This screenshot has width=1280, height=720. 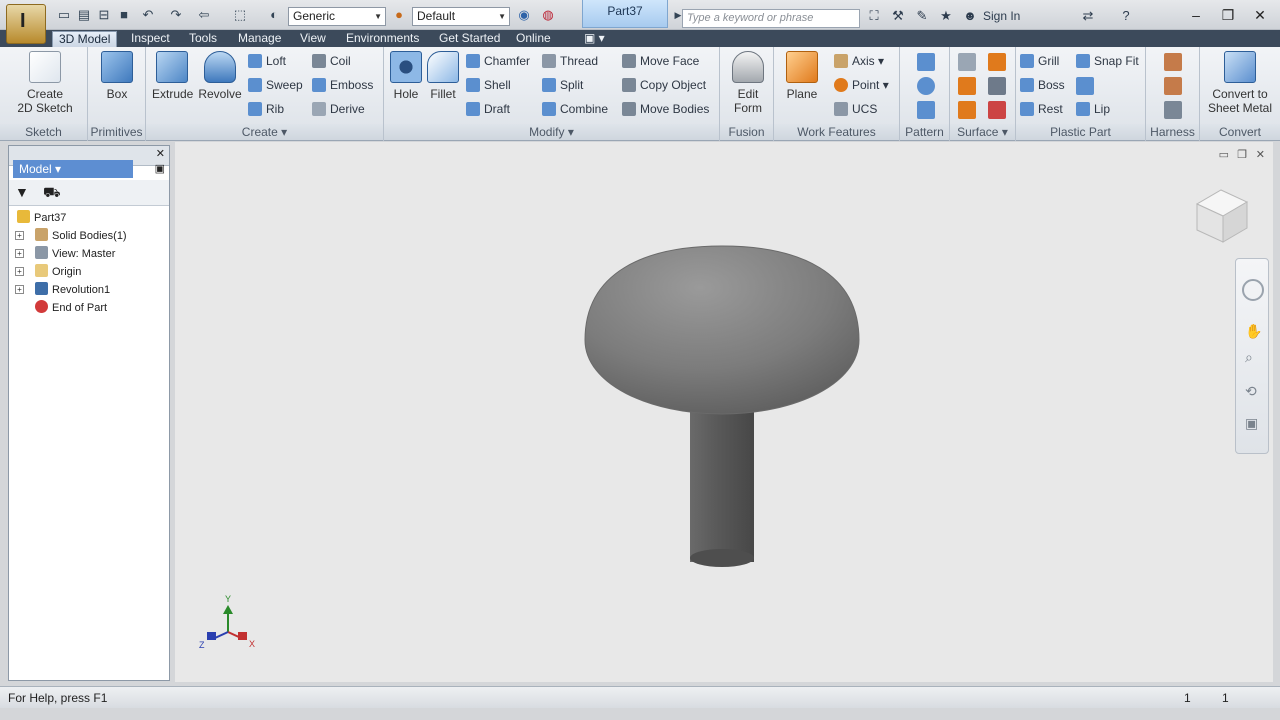 I want to click on loft-button: Loft, so click(x=267, y=61).